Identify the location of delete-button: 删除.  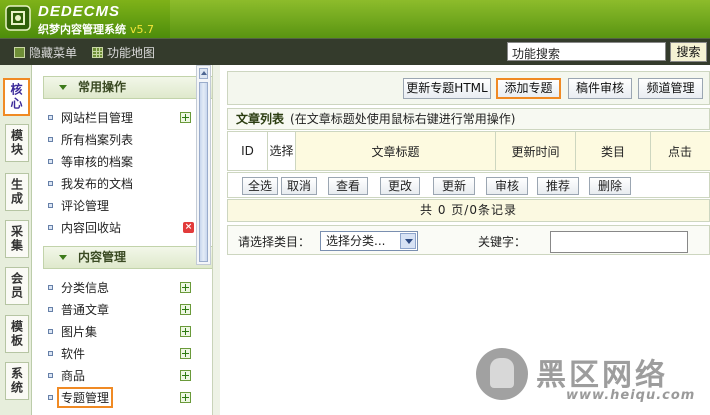
(610, 186).